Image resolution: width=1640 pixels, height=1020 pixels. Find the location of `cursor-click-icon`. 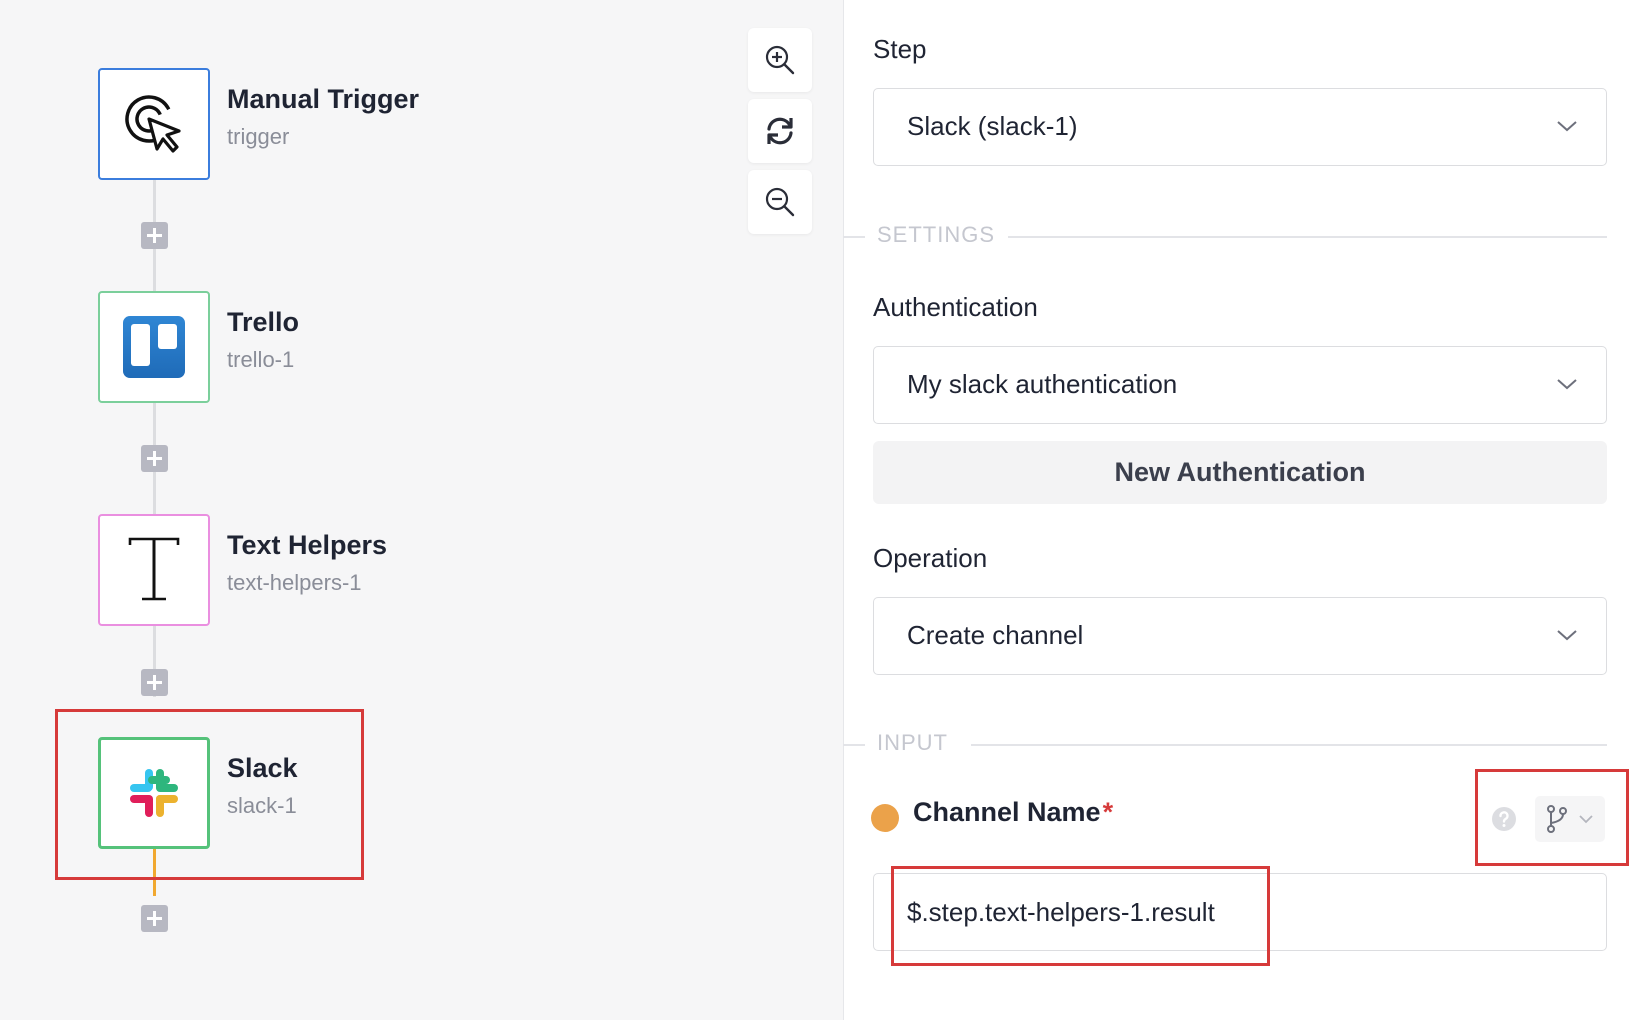

cursor-click-icon is located at coordinates (153, 124).